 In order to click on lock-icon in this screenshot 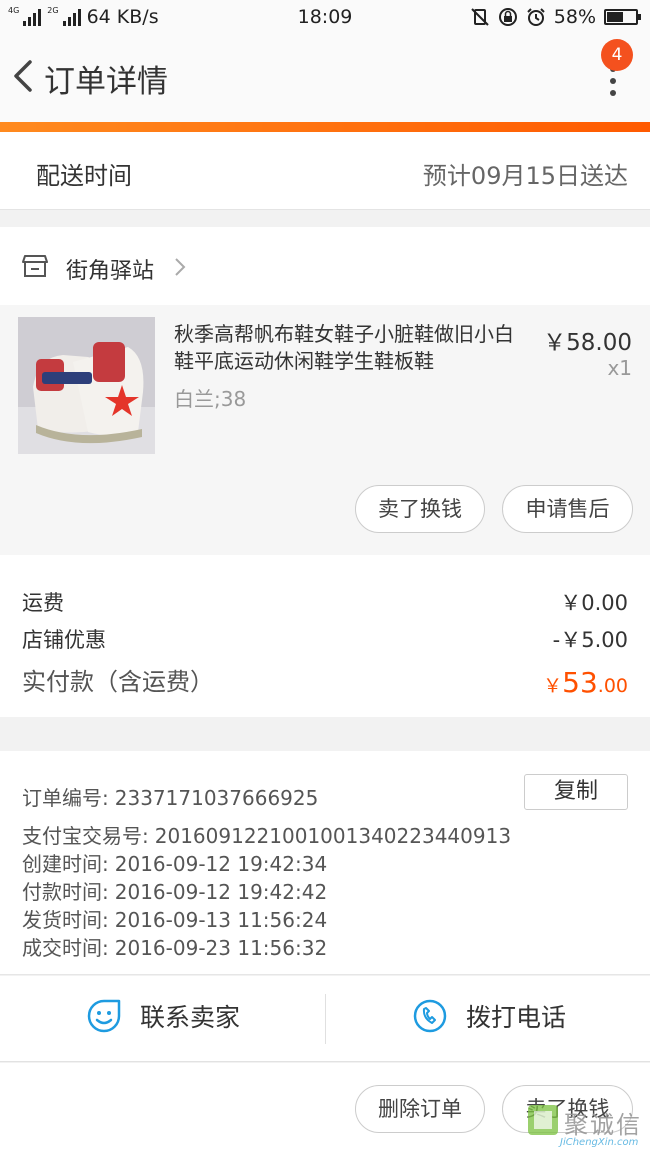, I will do `click(507, 17)`.